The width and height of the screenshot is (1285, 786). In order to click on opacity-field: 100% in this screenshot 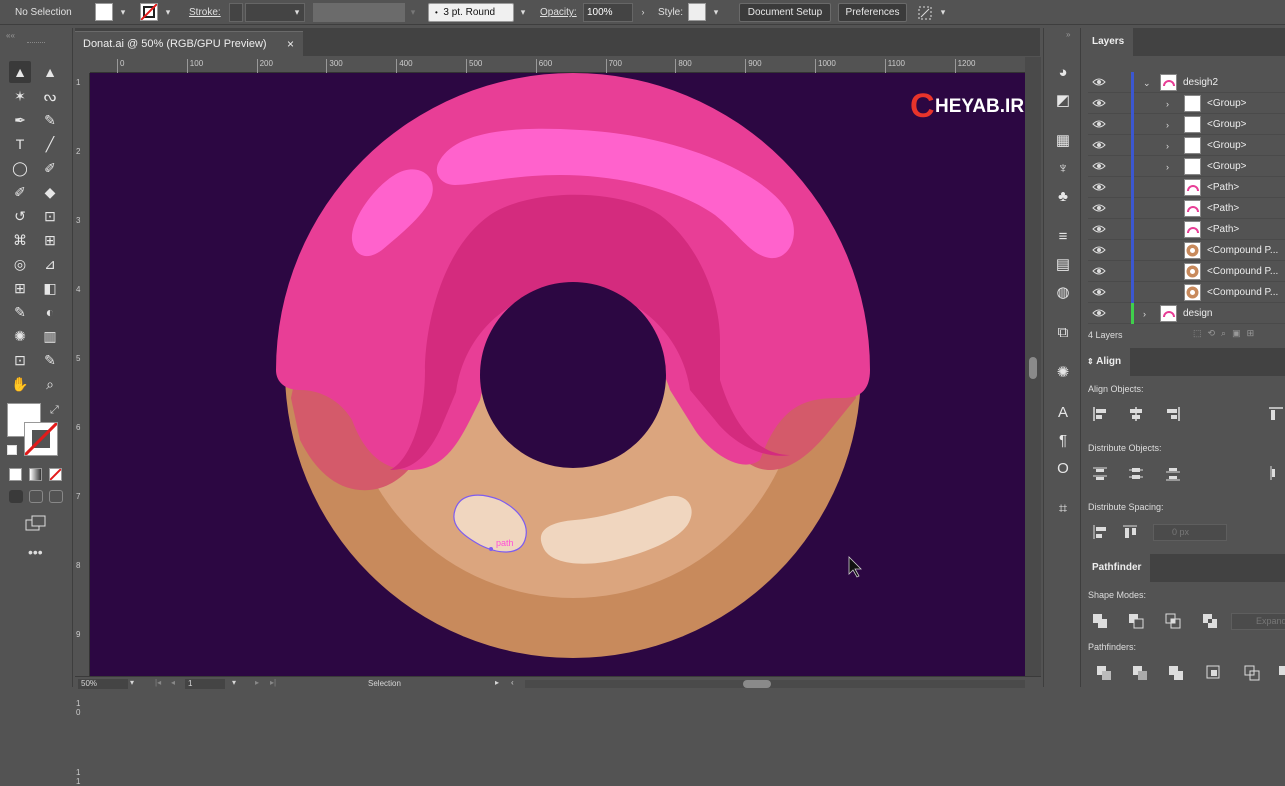, I will do `click(608, 12)`.